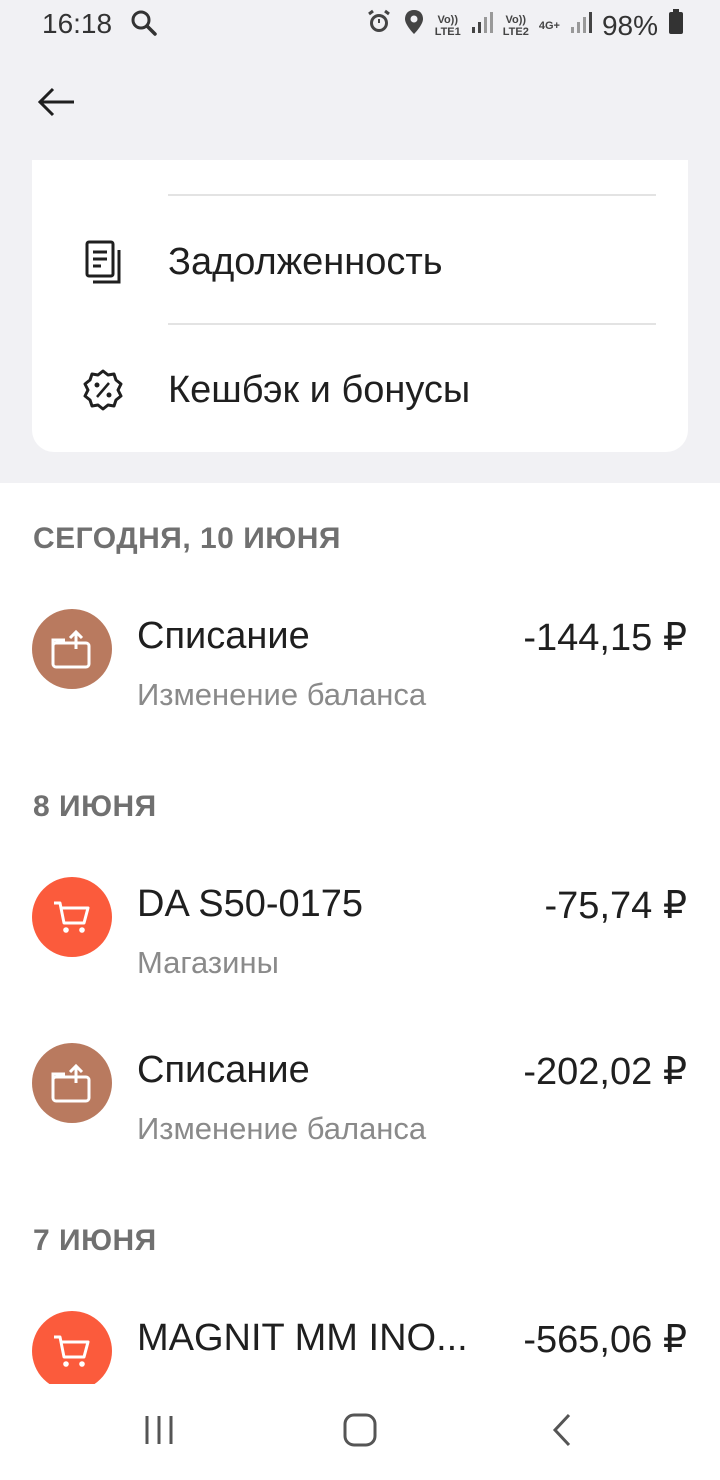 The width and height of the screenshot is (720, 1480). I want to click on transaction-amount: -144,15 ₽, so click(605, 638).